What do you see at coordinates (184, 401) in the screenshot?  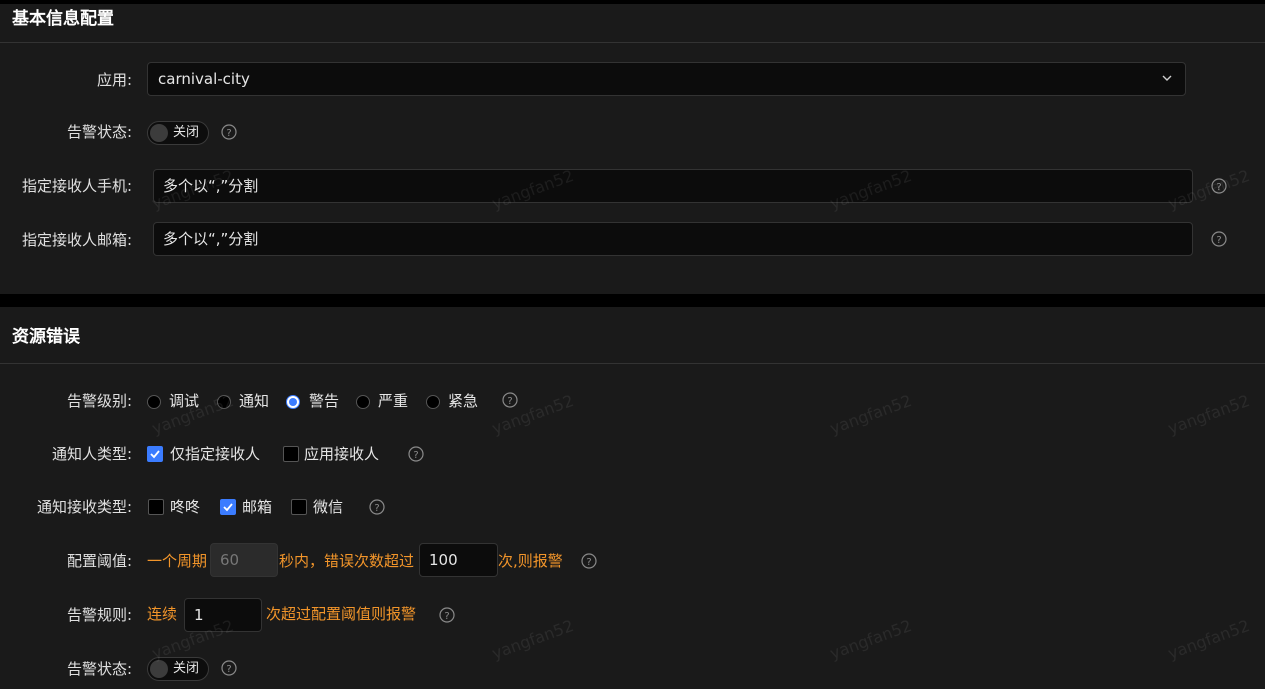 I see `radio-label: 调试` at bounding box center [184, 401].